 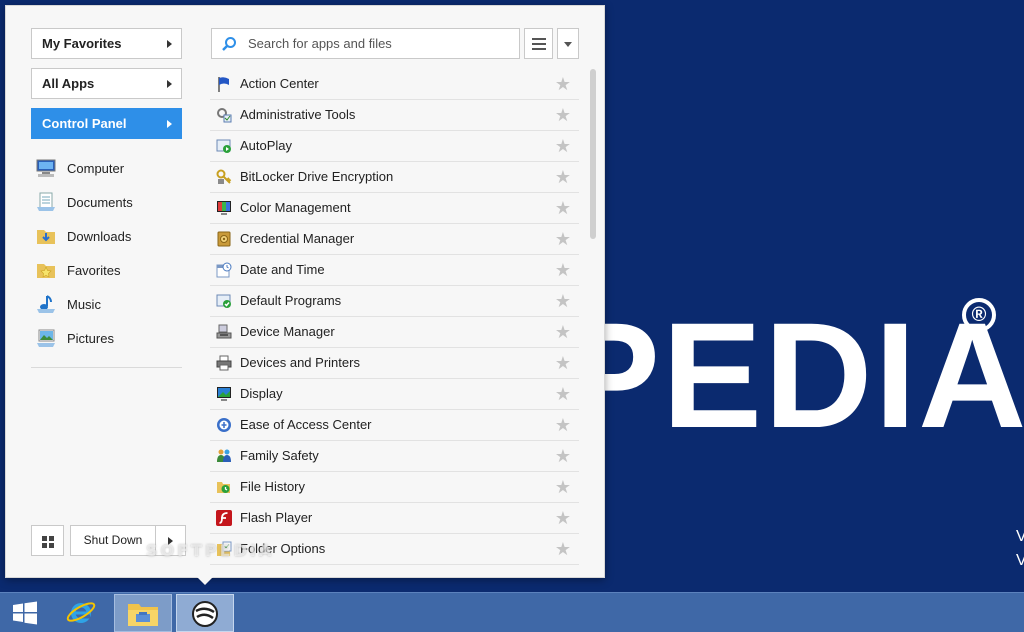 I want to click on all-apps-button: All Apps, so click(x=106, y=83).